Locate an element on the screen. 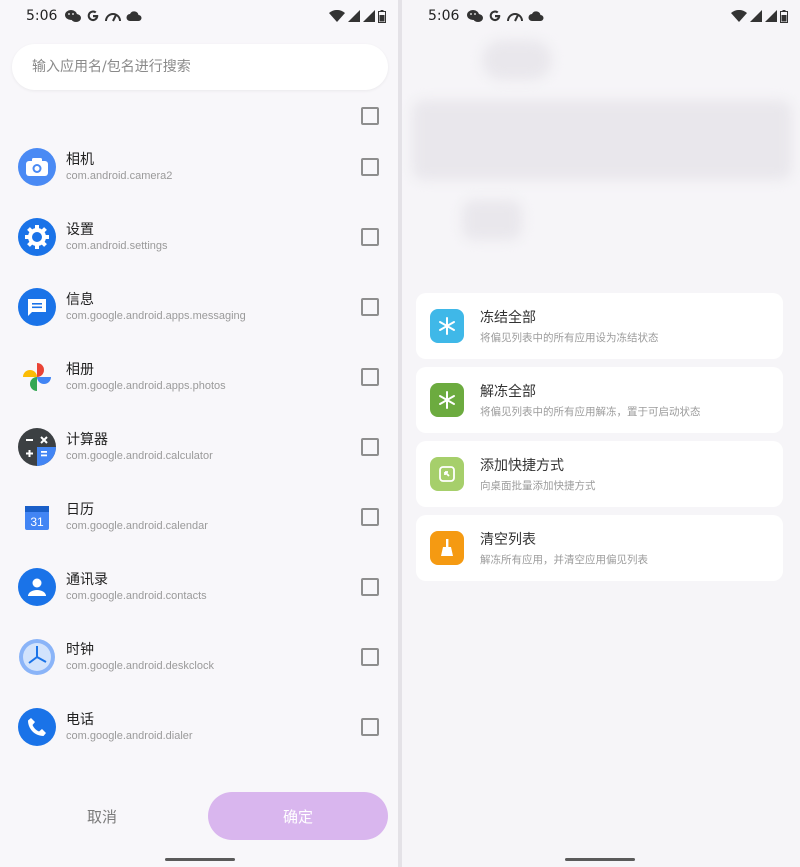  search-input is located at coordinates (200, 67).